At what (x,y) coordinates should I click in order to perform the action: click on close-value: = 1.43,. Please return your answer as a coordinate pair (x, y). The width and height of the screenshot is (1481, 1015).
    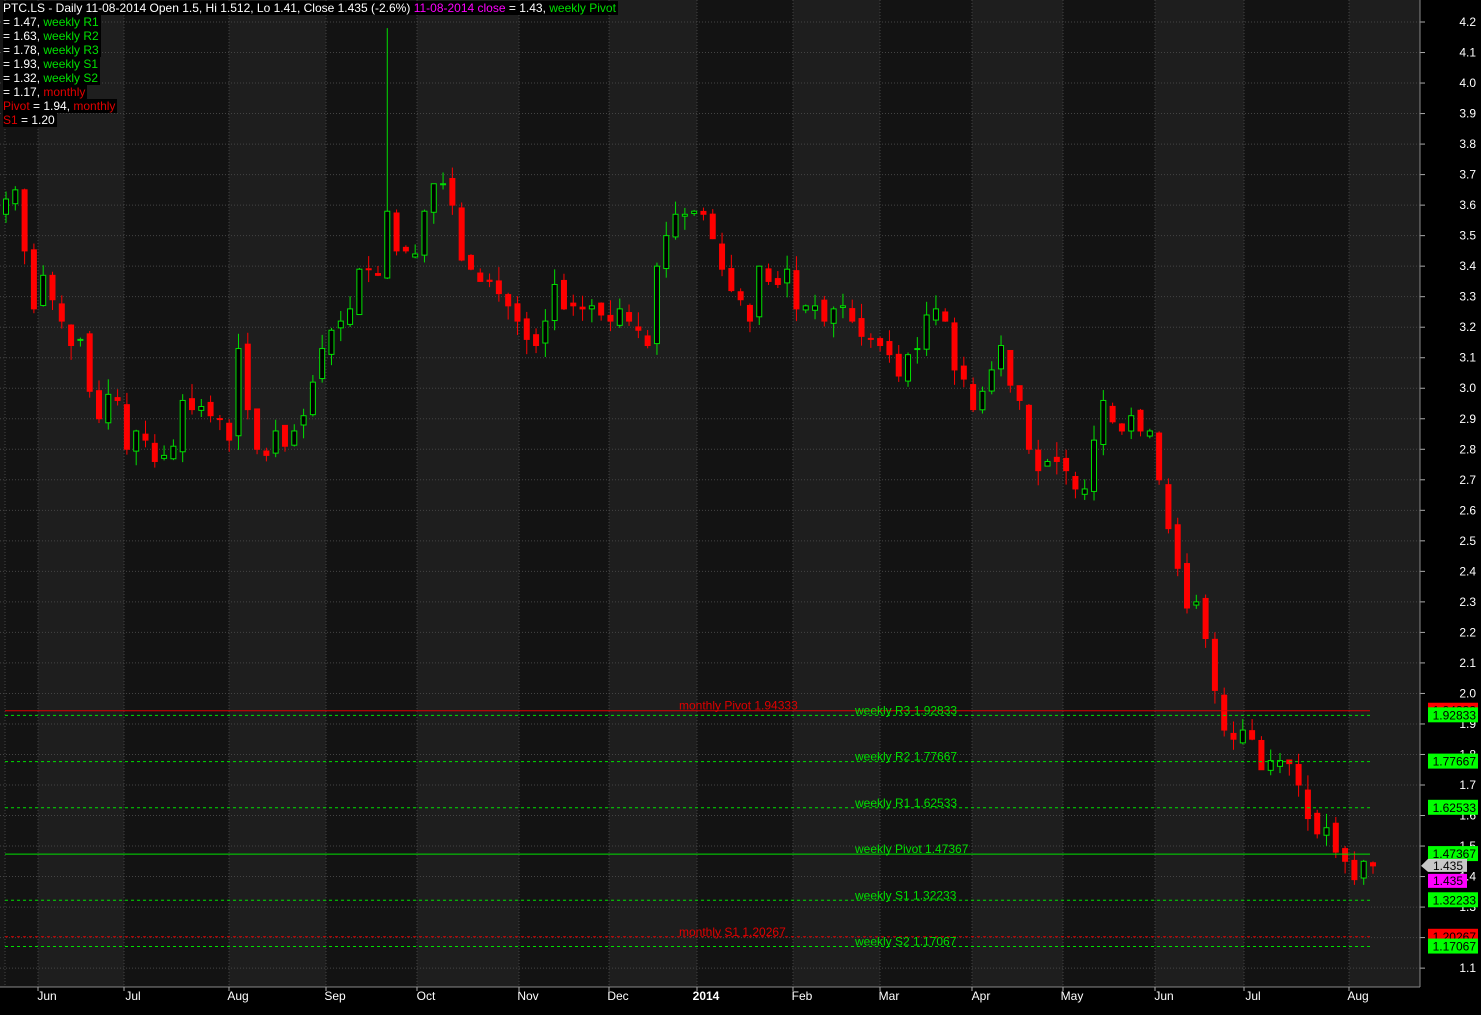
    Looking at the image, I should click on (527, 8).